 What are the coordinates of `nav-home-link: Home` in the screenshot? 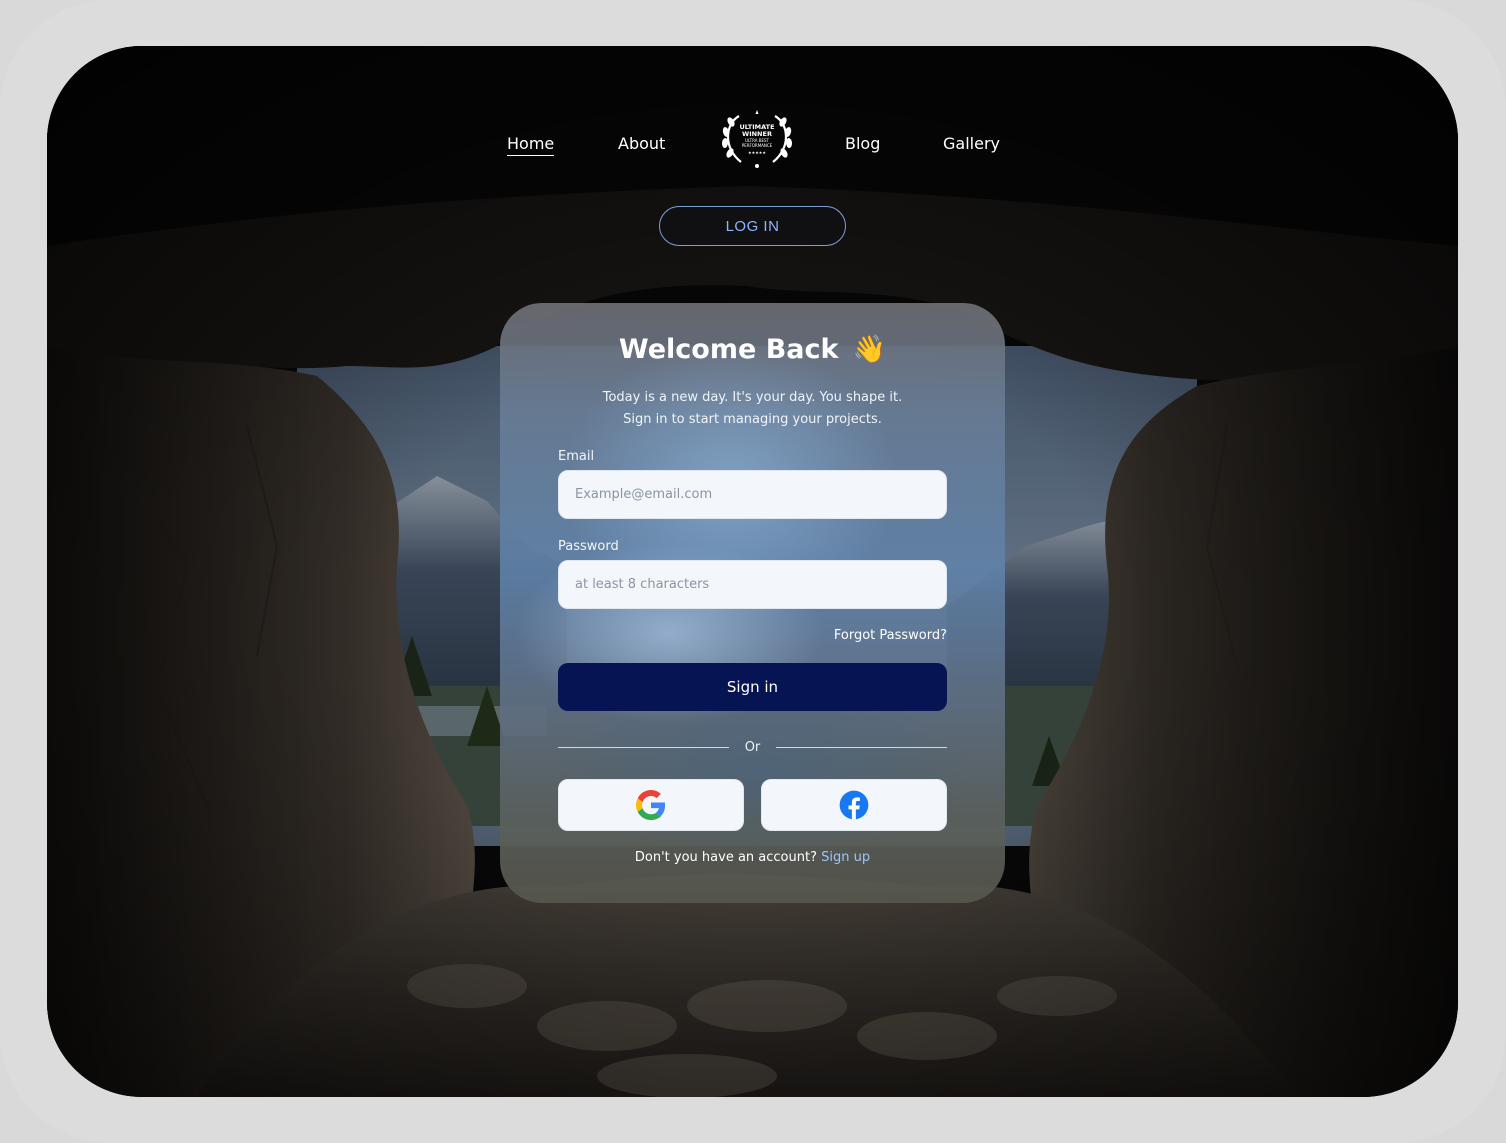 It's located at (531, 145).